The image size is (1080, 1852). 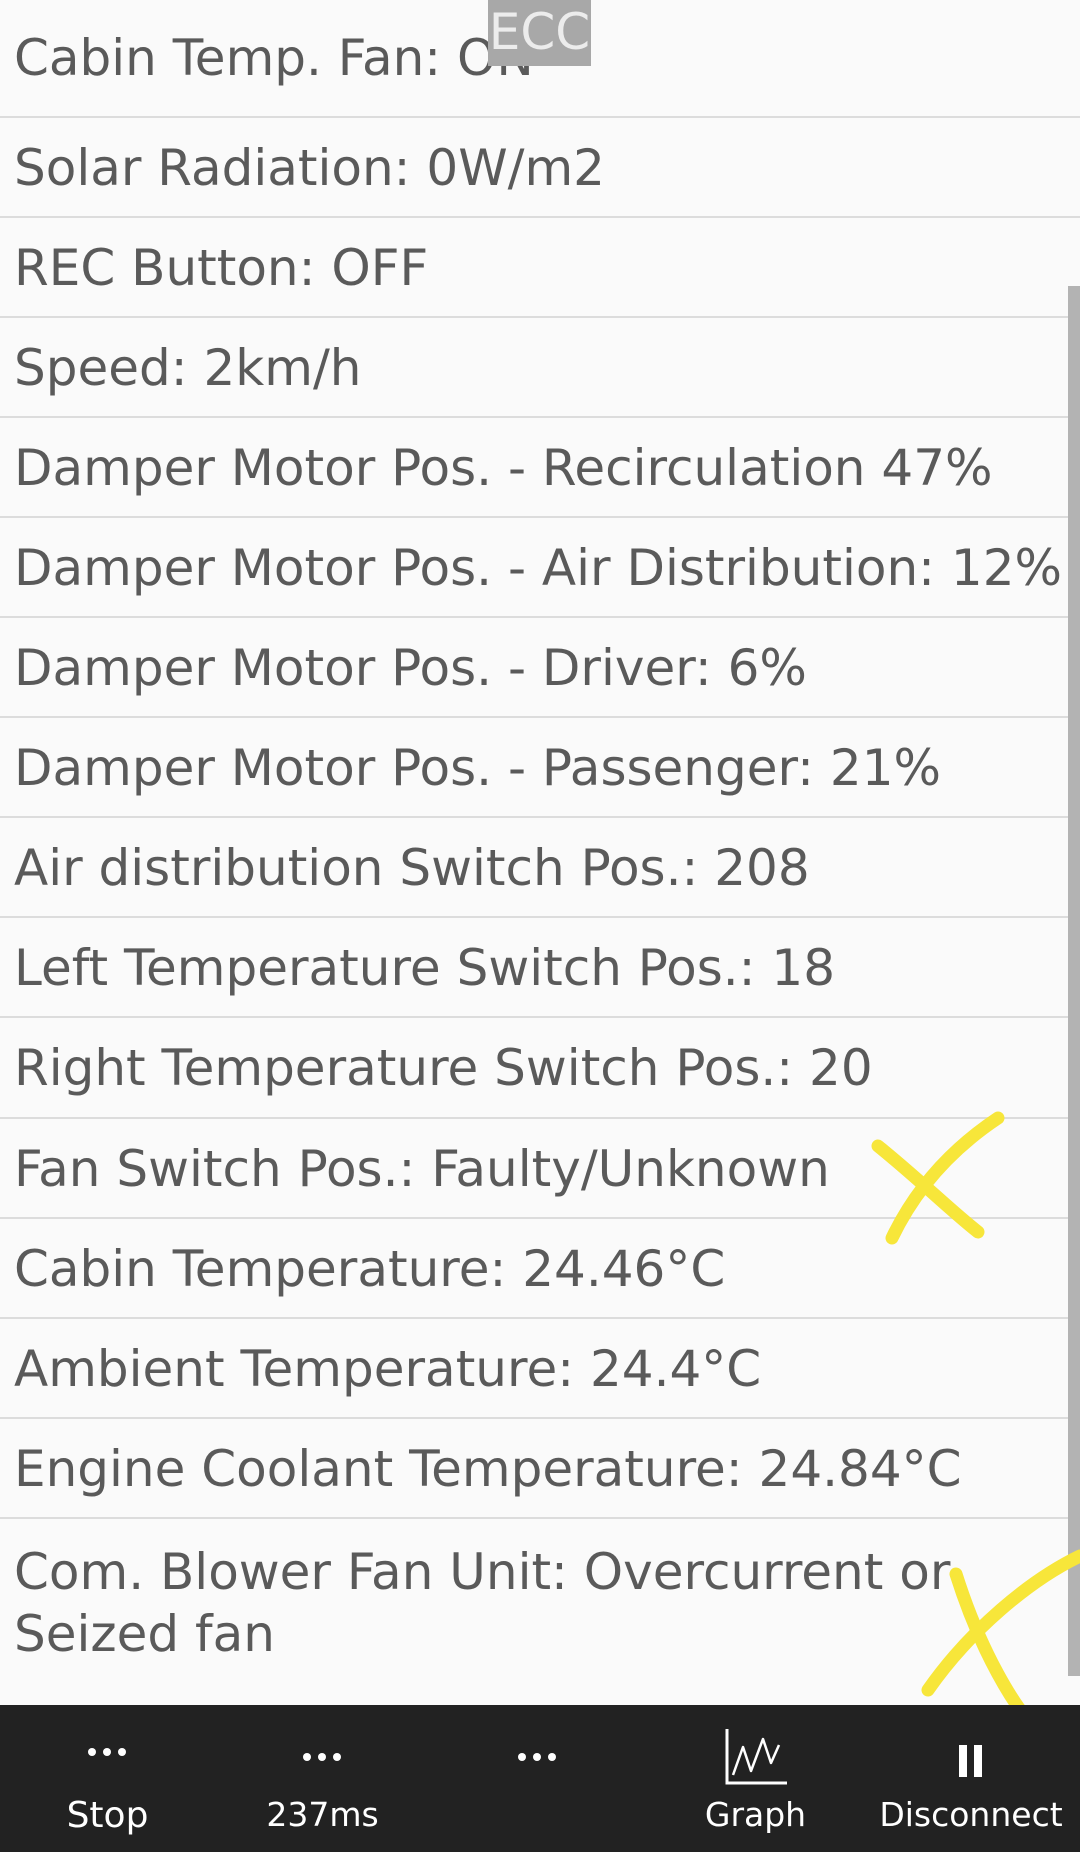 I want to click on graph-icon, so click(x=756, y=1757).